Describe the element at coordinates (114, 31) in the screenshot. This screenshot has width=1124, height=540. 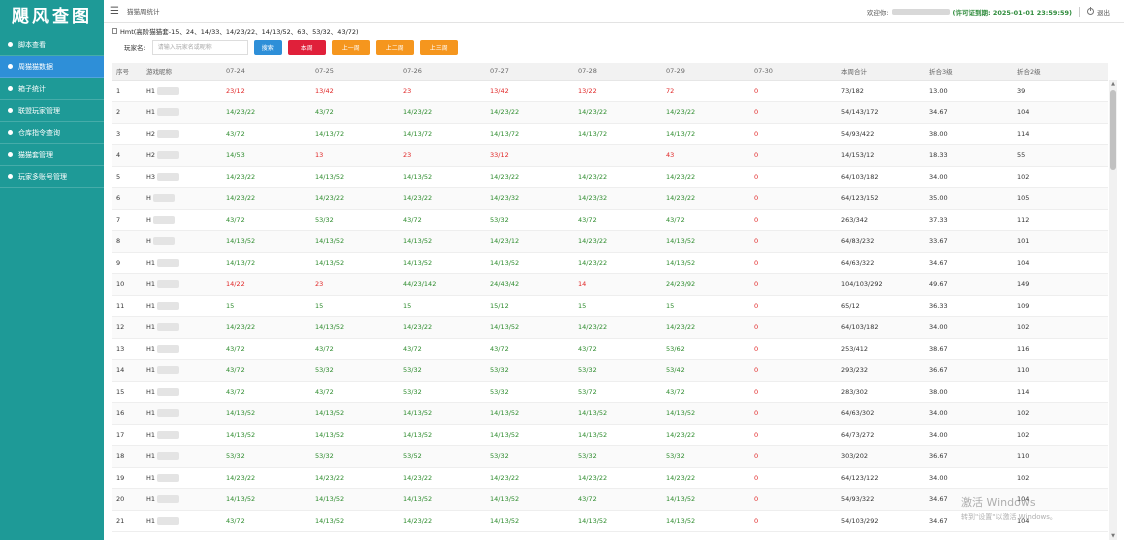
I see `document-icon` at that location.